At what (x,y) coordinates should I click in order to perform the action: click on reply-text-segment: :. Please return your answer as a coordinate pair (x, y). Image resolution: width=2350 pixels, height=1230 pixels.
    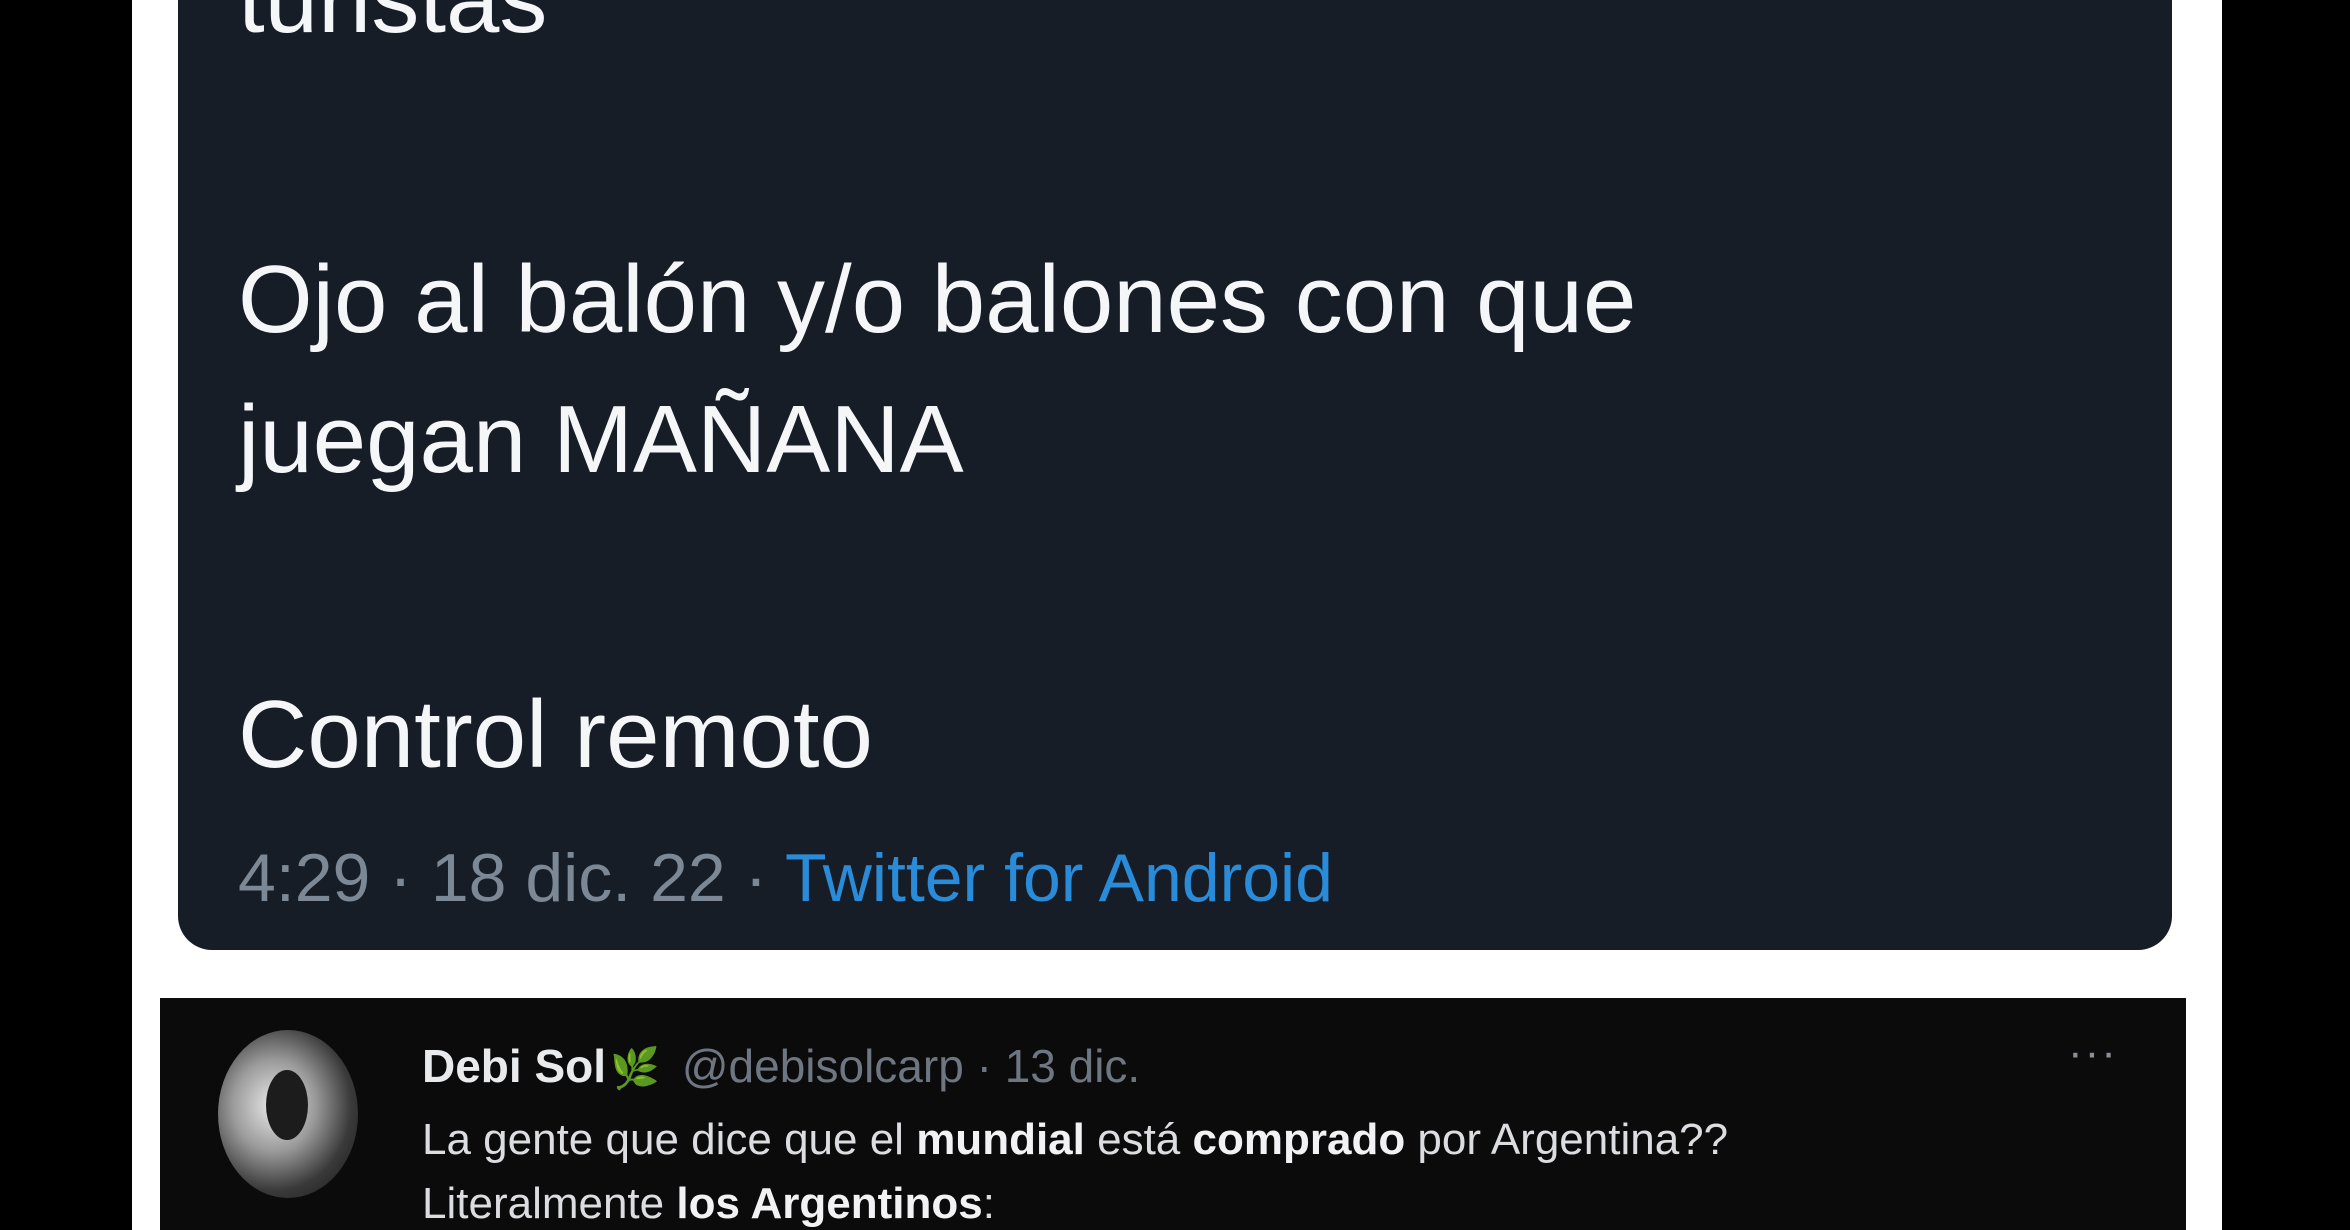
    Looking at the image, I should click on (988, 1203).